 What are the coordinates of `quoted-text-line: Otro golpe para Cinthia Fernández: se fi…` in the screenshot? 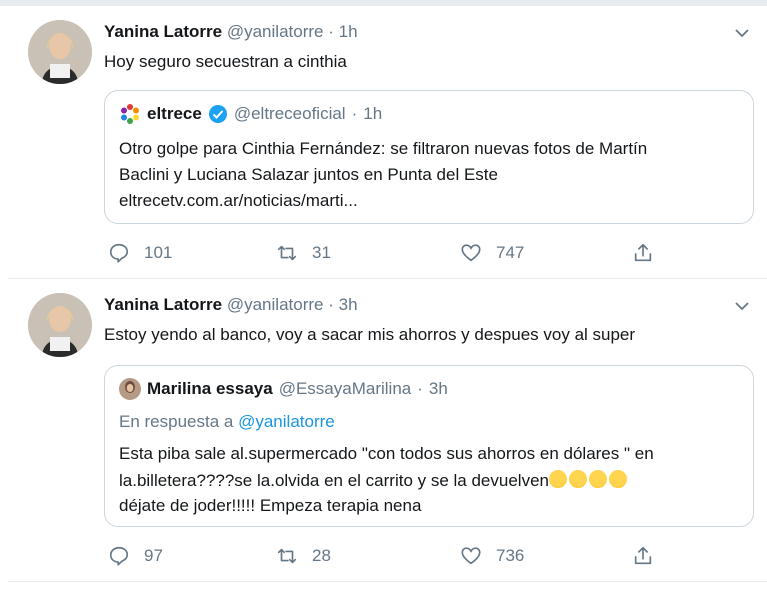 It's located at (383, 148).